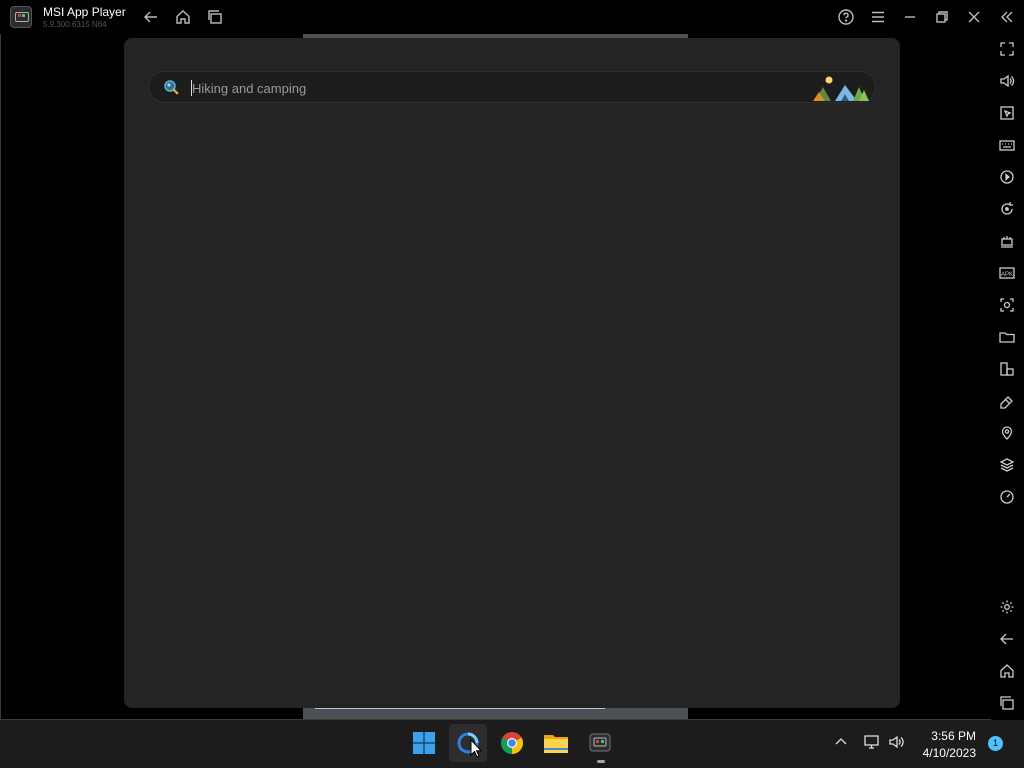 Image resolution: width=1024 pixels, height=768 pixels. I want to click on double-chevron-left-icon, so click(1007, 17).